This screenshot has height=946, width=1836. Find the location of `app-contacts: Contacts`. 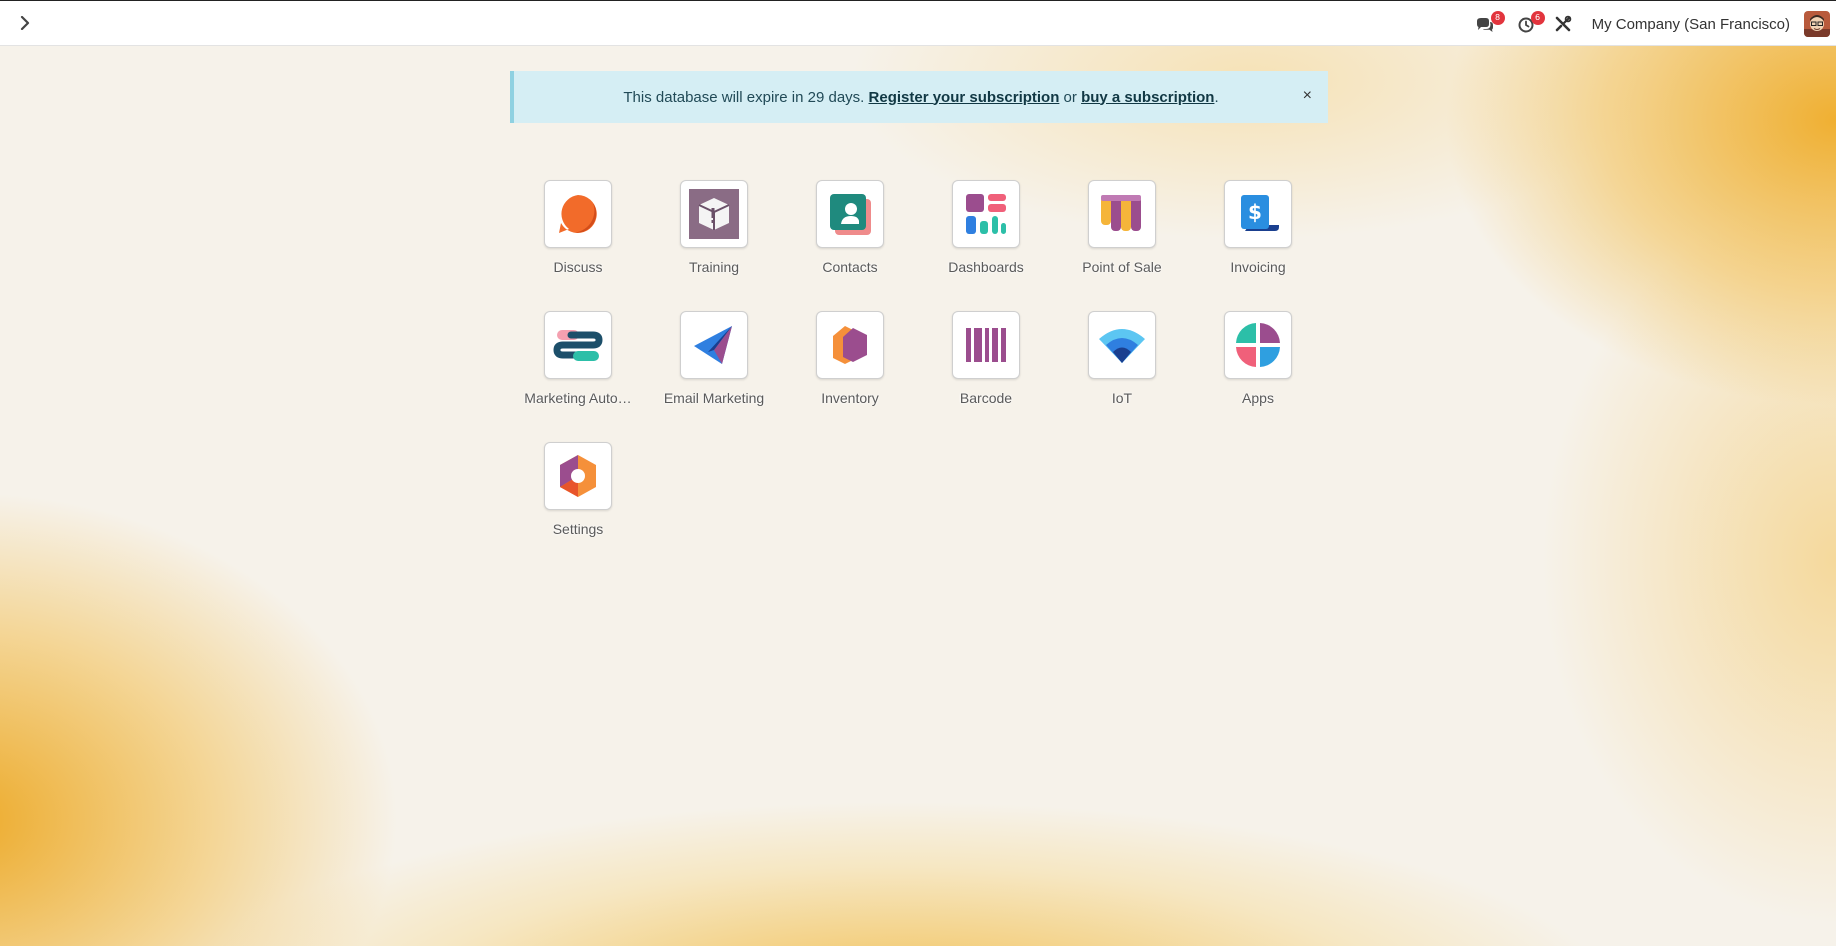

app-contacts: Contacts is located at coordinates (850, 227).